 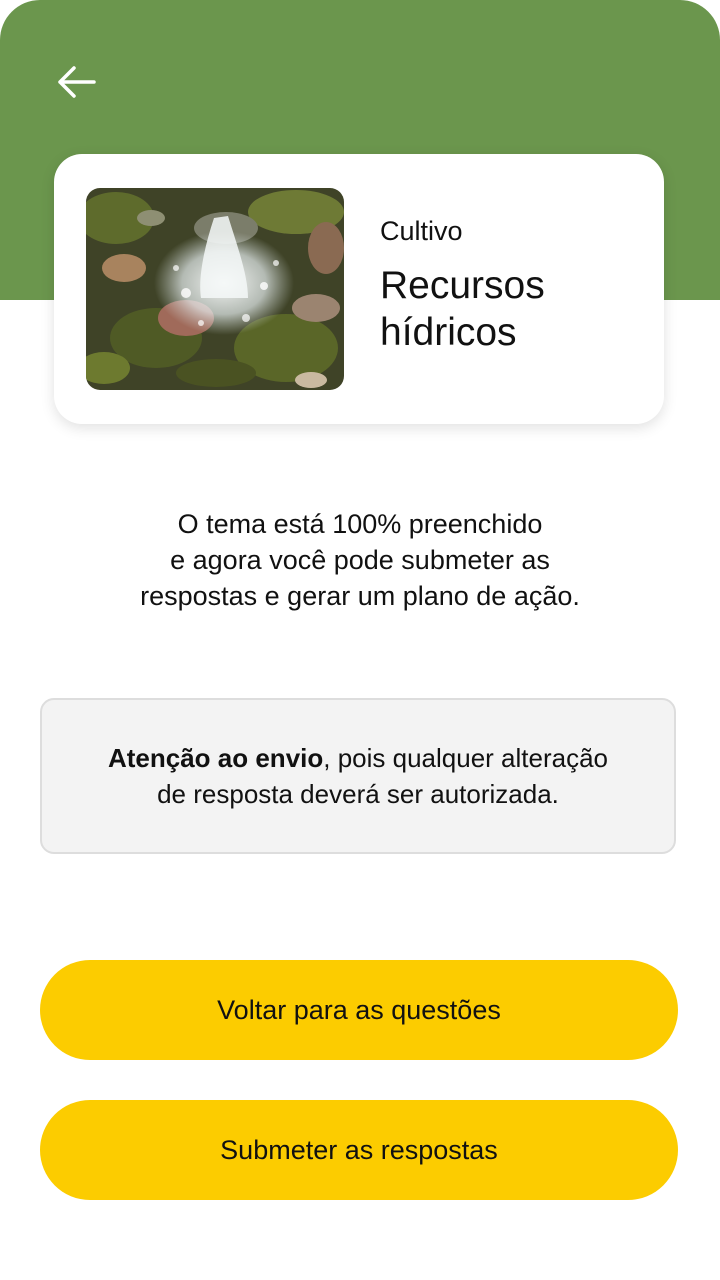 I want to click on status-message-line3: respostas e gerar um plano de ação., so click(x=360, y=596).